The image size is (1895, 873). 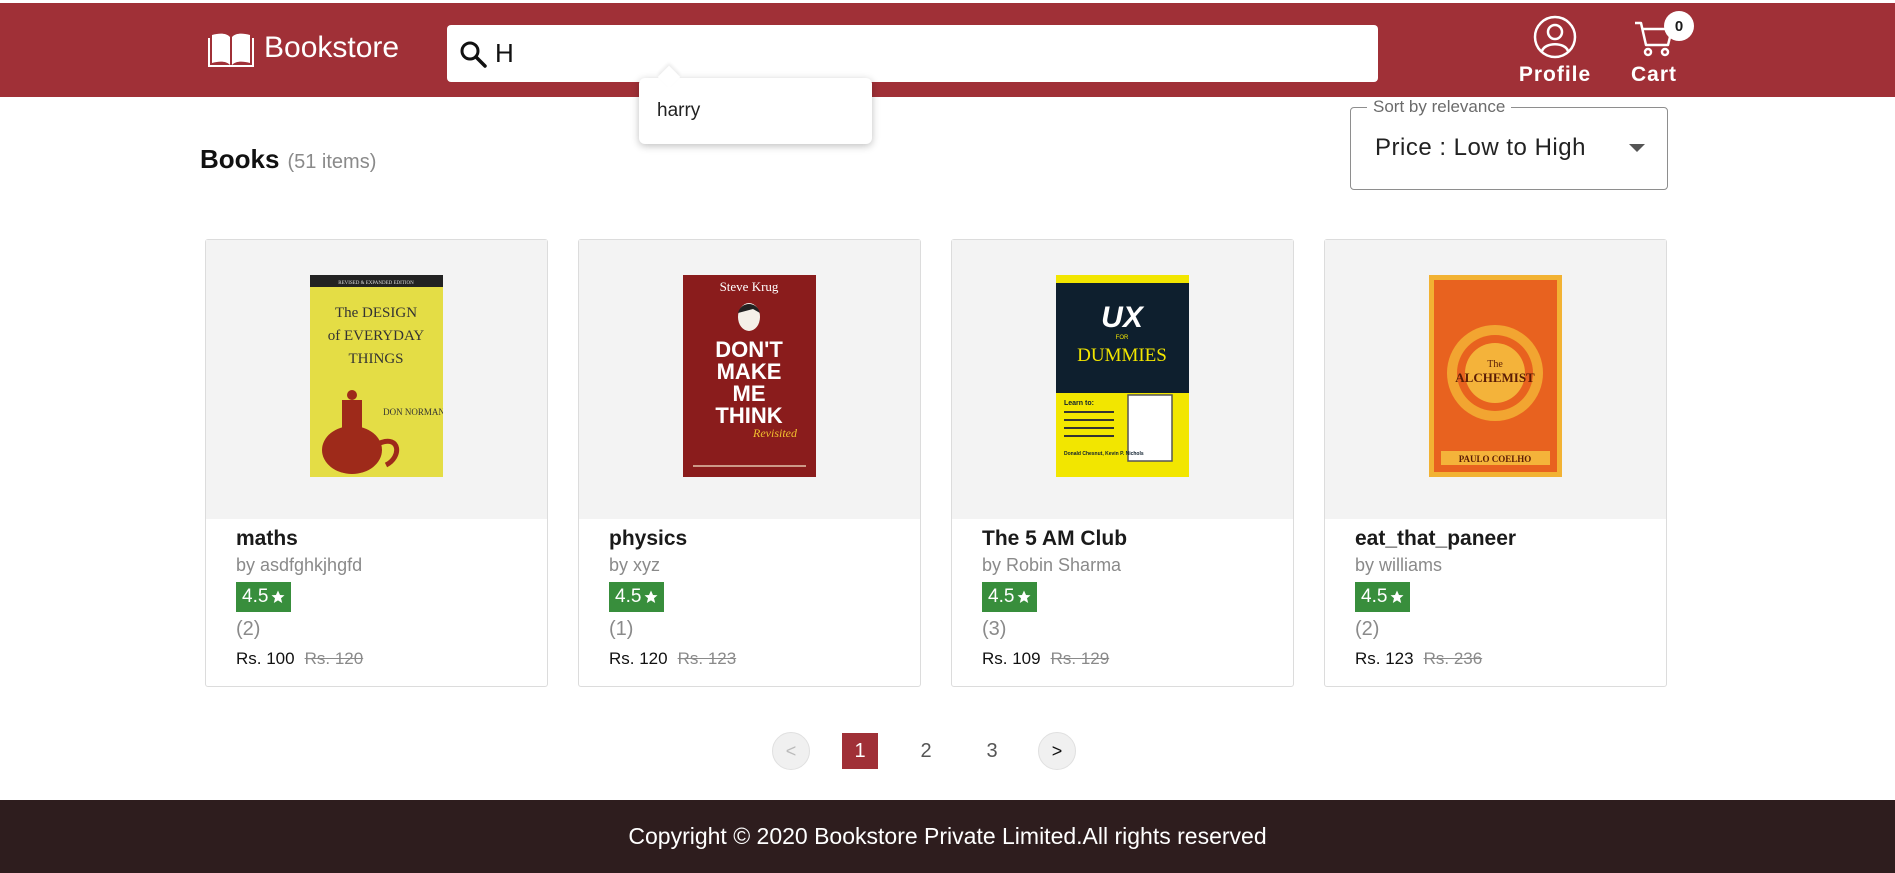 I want to click on page-3-button: 3, so click(x=992, y=751).